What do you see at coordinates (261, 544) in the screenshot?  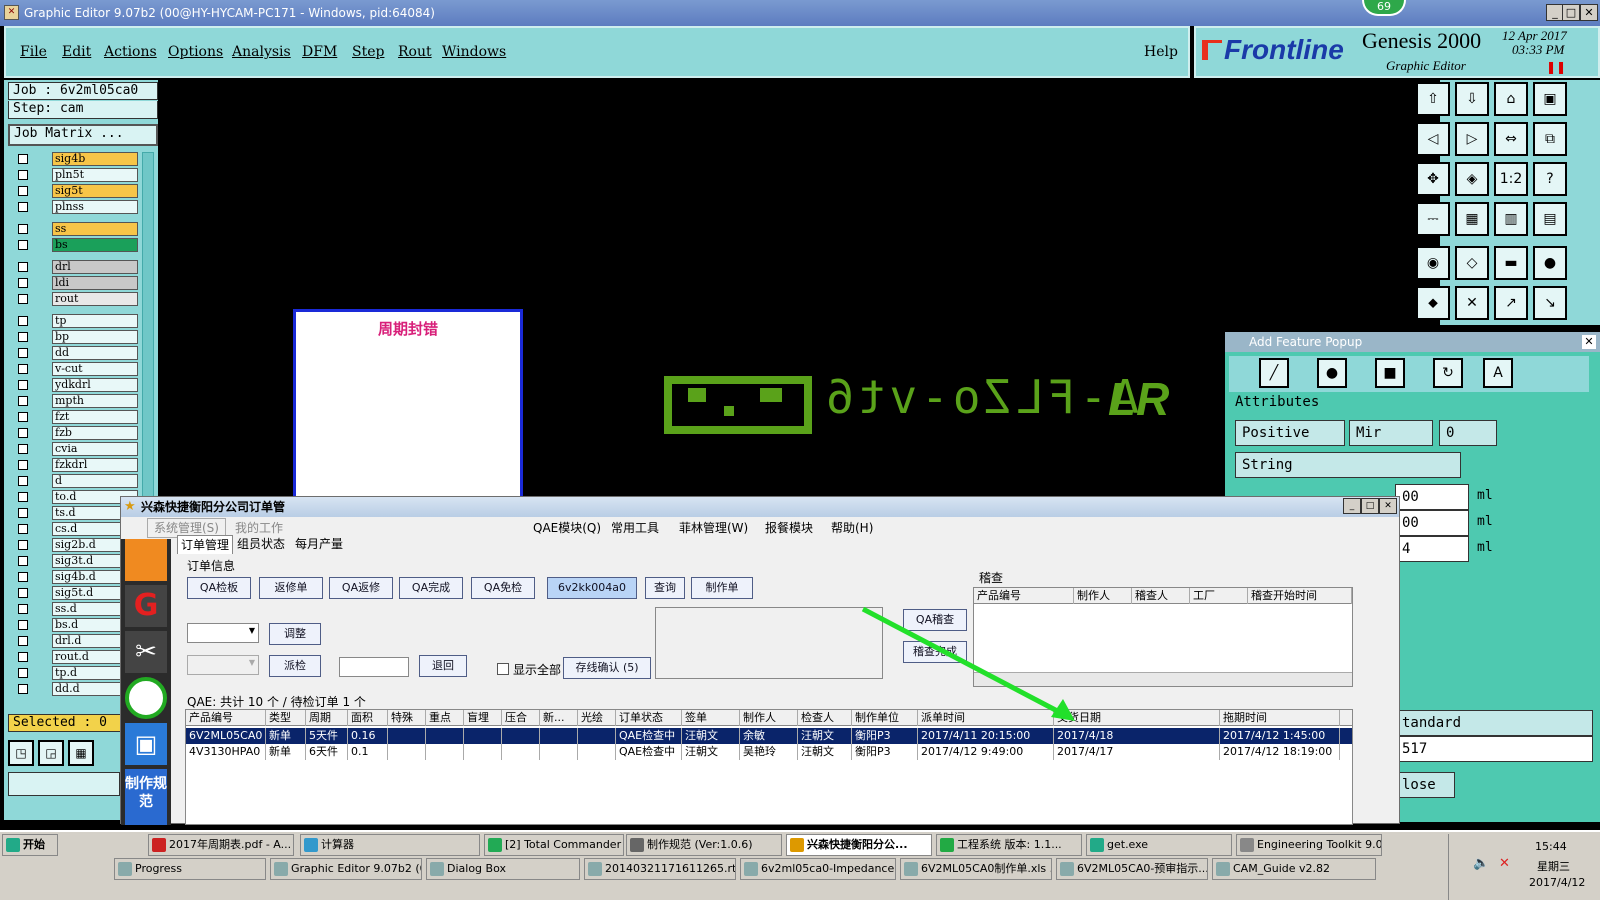 I see `tab-members: 组员状态` at bounding box center [261, 544].